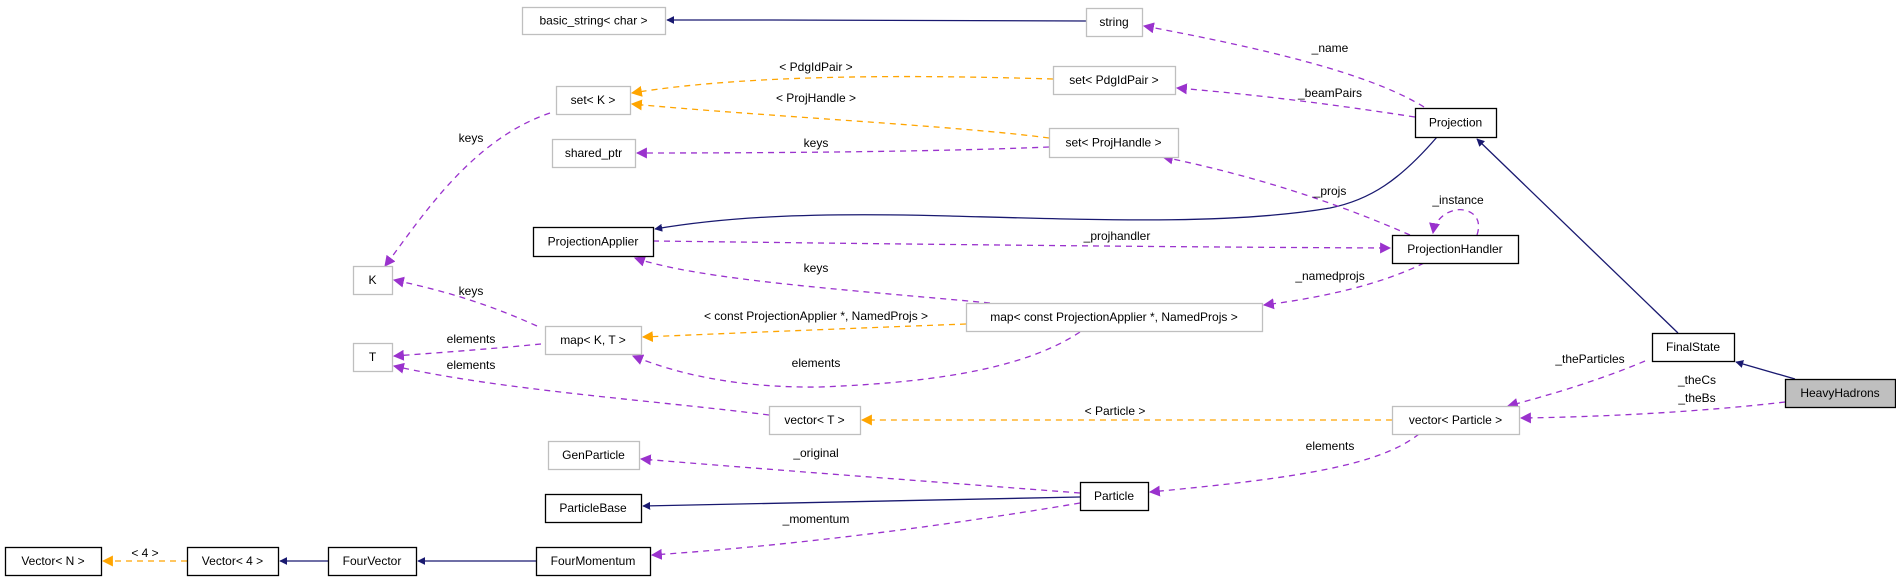 Image resolution: width=1896 pixels, height=581 pixels. I want to click on edge-proj-handler-to-map-const: _namedprojs, so click(1343, 286).